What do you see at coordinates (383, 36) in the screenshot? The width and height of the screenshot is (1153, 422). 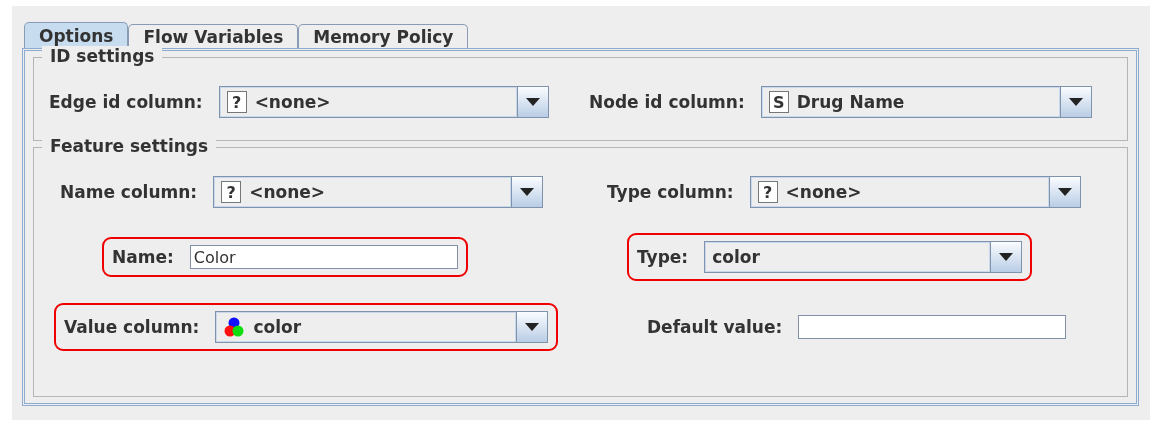 I see `tab: Memory Policy` at bounding box center [383, 36].